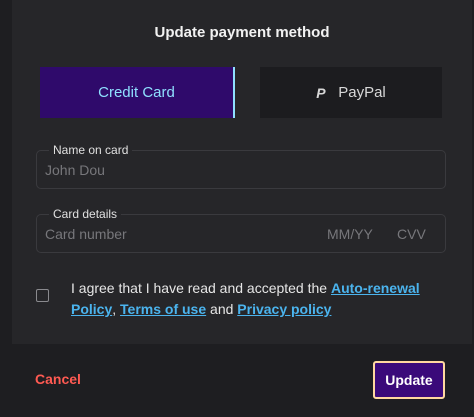 The image size is (474, 417). I want to click on cvv-input: CVV, so click(411, 234).